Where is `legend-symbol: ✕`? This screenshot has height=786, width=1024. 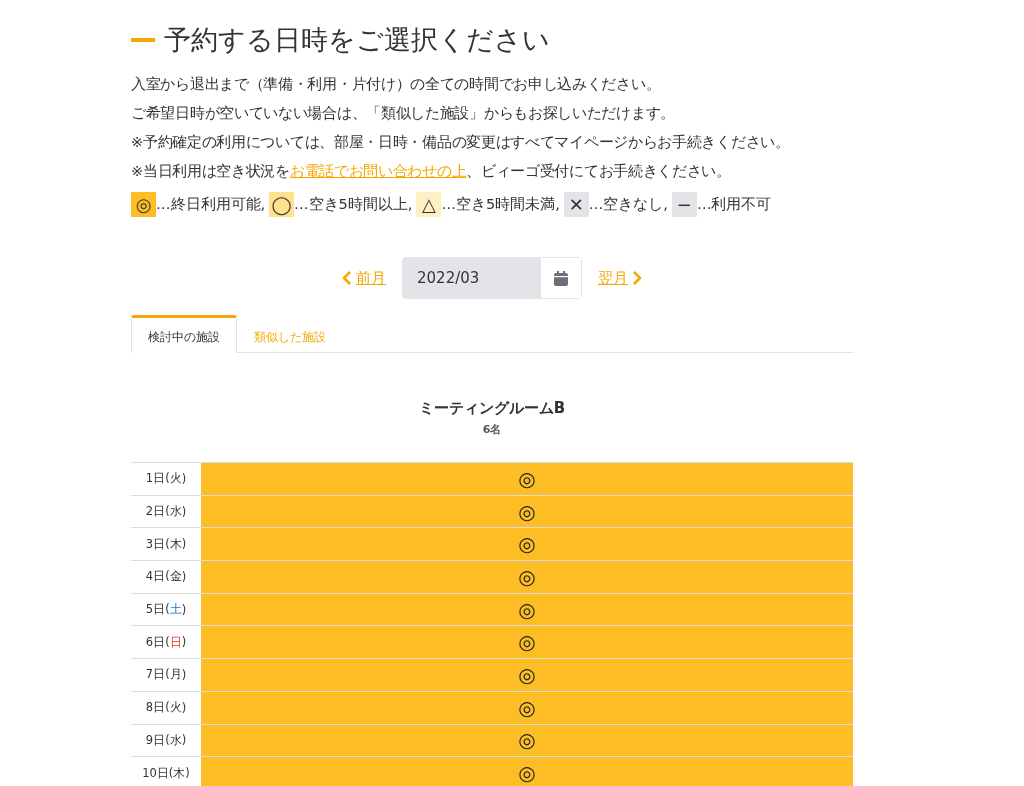
legend-symbol: ✕ is located at coordinates (576, 204).